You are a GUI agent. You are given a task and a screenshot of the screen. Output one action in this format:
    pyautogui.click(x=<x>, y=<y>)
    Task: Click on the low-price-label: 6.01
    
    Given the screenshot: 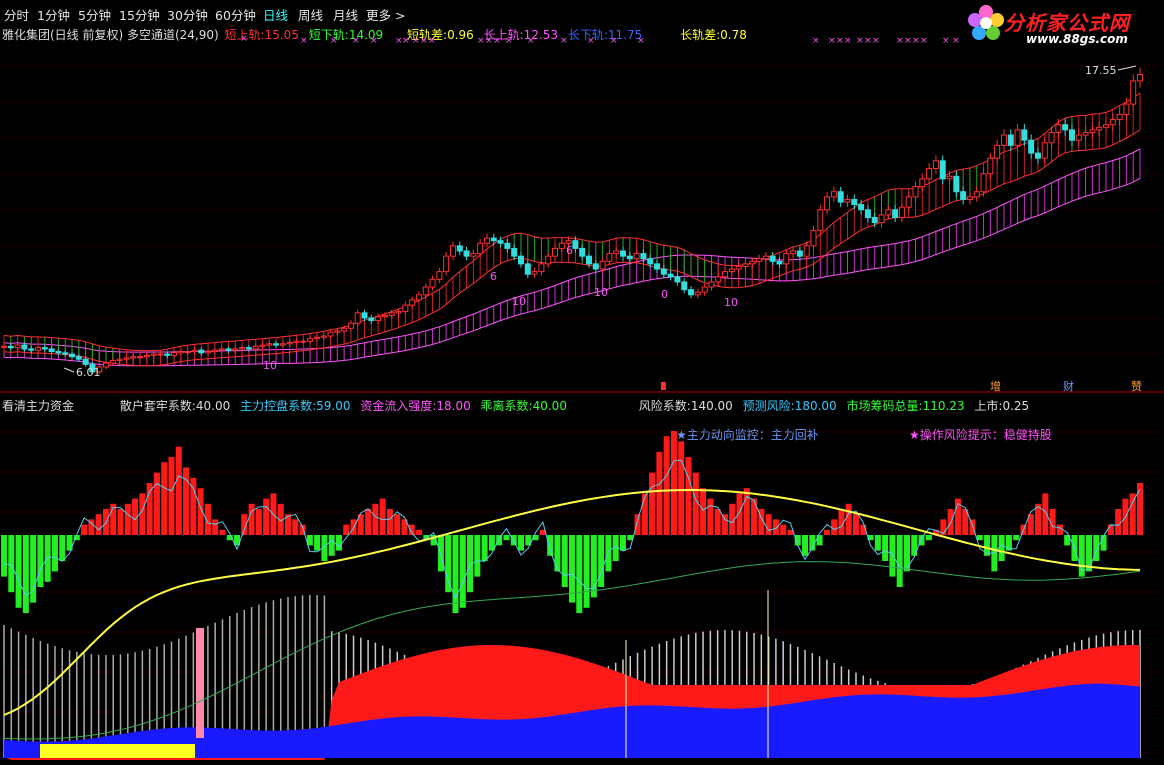 What is the action you would take?
    pyautogui.click(x=88, y=372)
    